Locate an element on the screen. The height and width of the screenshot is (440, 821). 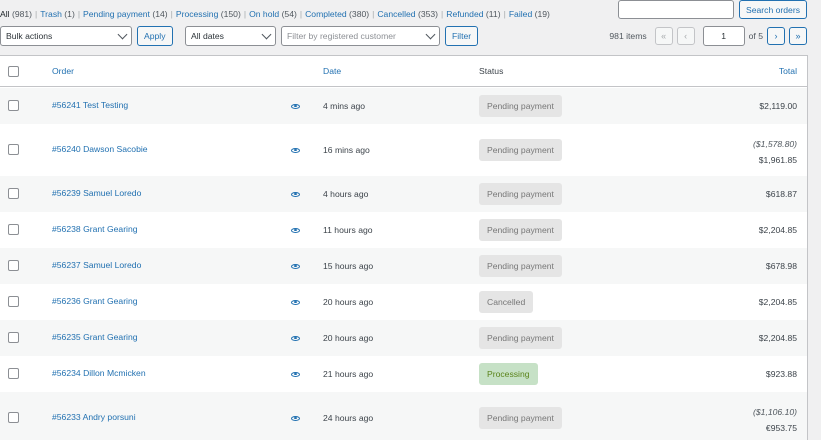
order-date: 11 hours ago is located at coordinates (348, 230).